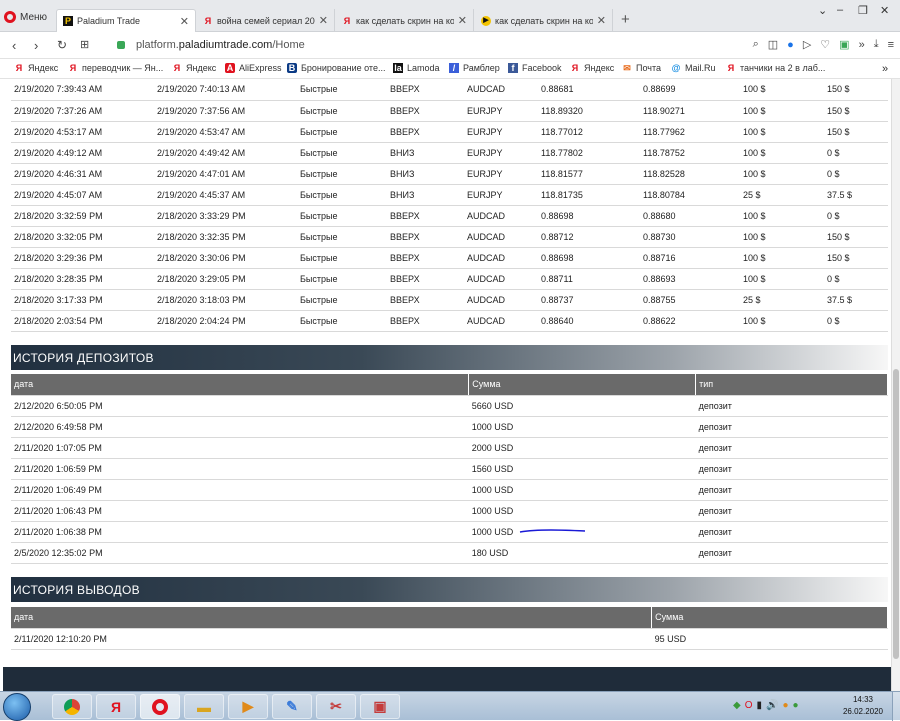 Image resolution: width=900 pixels, height=721 pixels. What do you see at coordinates (772, 705) in the screenshot?
I see `volume-icon: 🔊` at bounding box center [772, 705].